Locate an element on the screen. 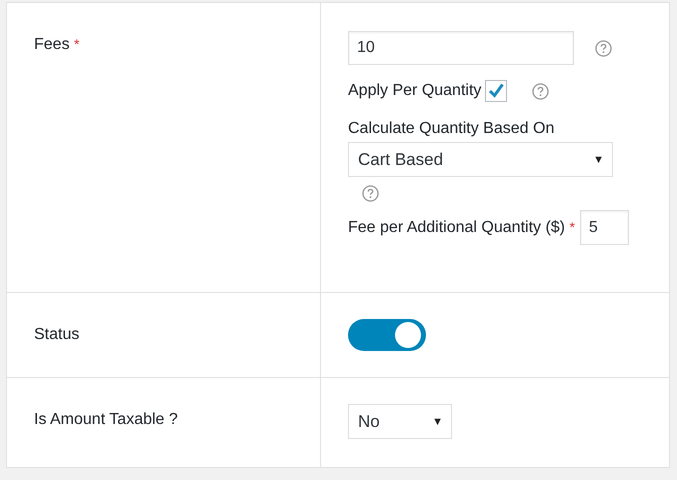 The height and width of the screenshot is (480, 677). field-label: Fee per Additional Quantity ($) * is located at coordinates (461, 227).